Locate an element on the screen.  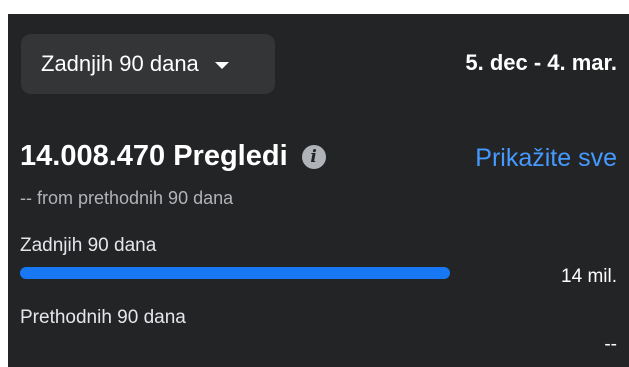
comparison-text: -- from prethodnih 90 dana is located at coordinates (127, 198).